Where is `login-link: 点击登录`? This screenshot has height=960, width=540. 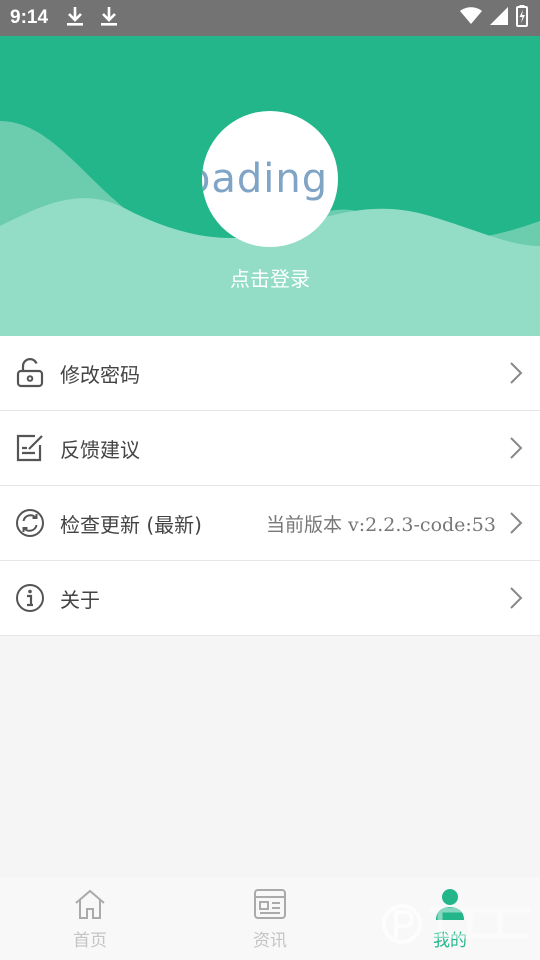
login-link: 点击登录 is located at coordinates (270, 277).